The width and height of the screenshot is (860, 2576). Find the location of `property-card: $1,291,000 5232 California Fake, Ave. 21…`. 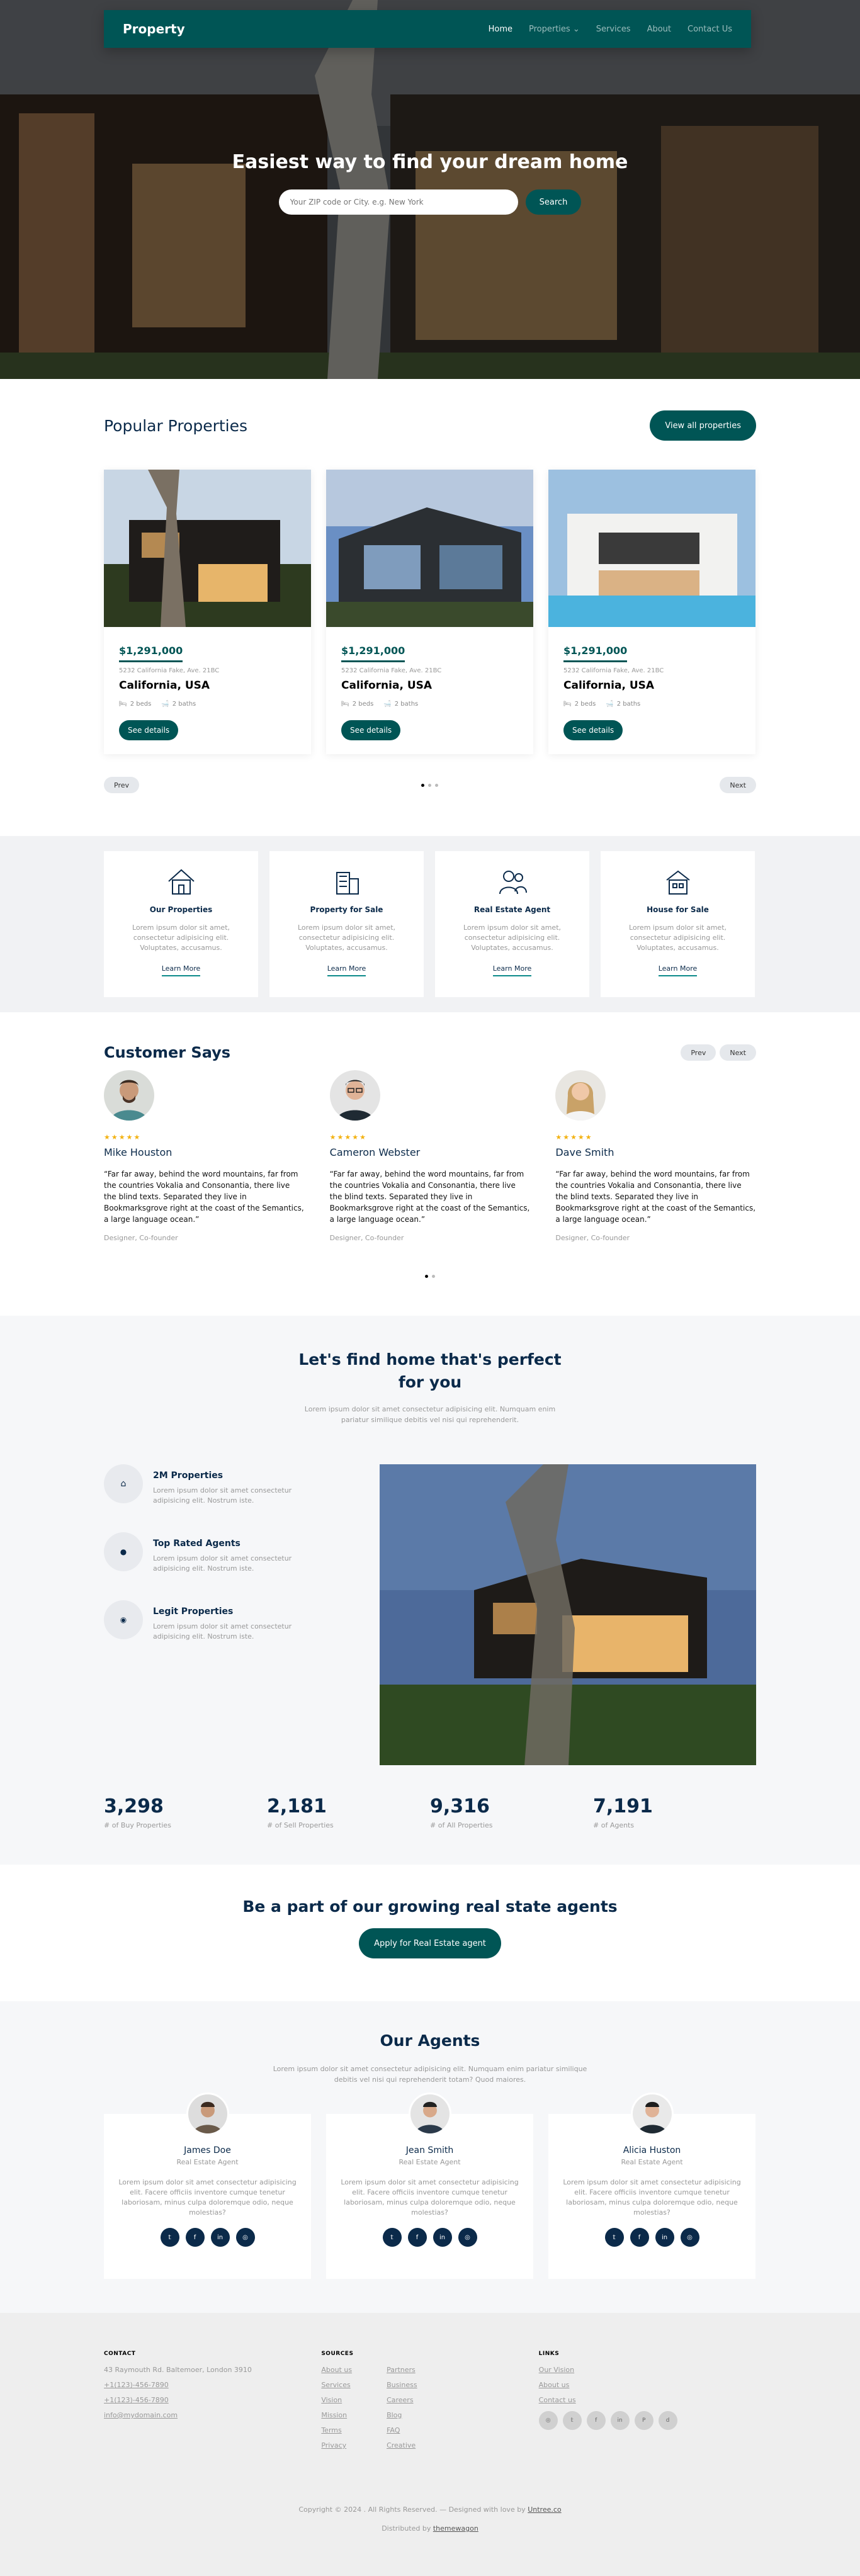

property-card: $1,291,000 5232 California Fake, Ave. 21… is located at coordinates (207, 612).